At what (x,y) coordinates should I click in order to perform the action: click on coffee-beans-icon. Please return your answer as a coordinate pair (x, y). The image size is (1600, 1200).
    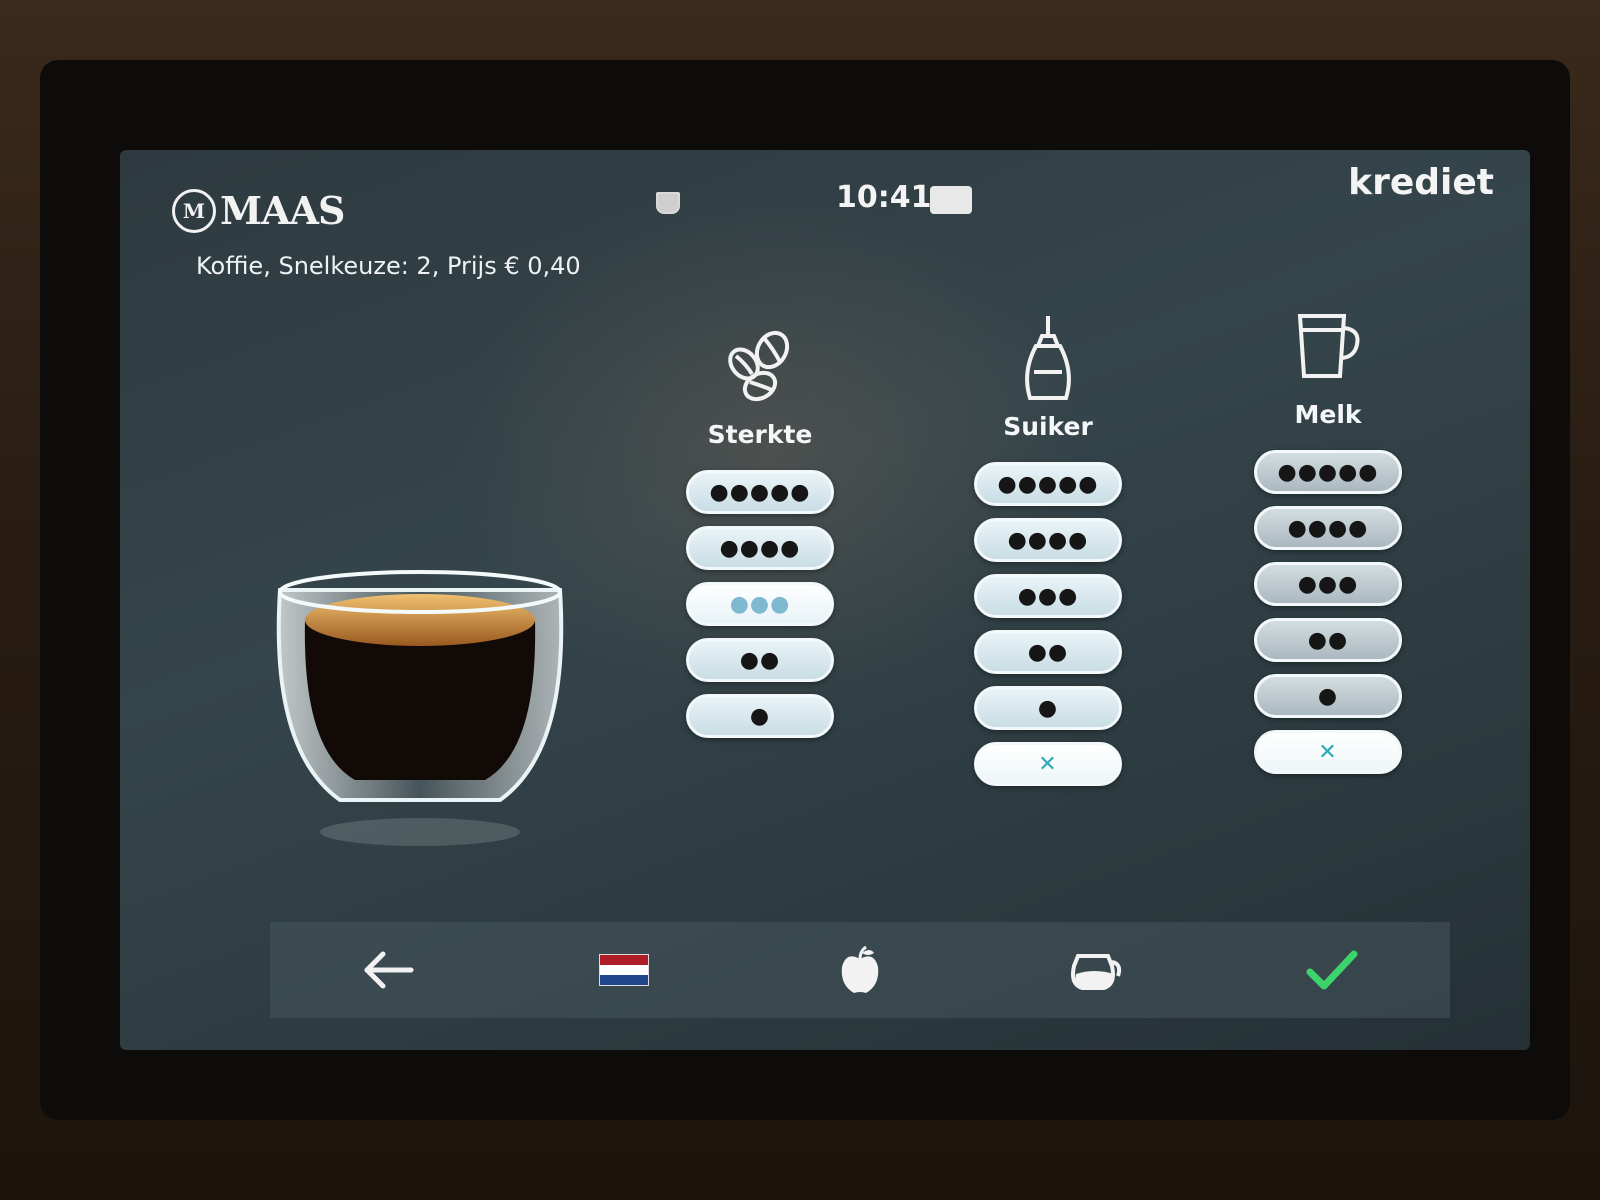
    Looking at the image, I should click on (760, 366).